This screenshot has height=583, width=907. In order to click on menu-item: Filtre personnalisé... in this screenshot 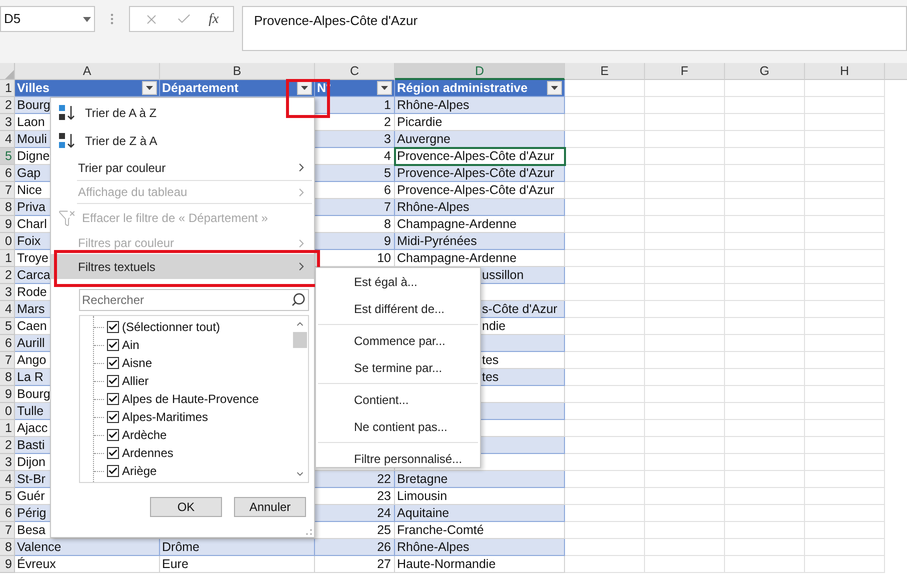, I will do `click(398, 458)`.